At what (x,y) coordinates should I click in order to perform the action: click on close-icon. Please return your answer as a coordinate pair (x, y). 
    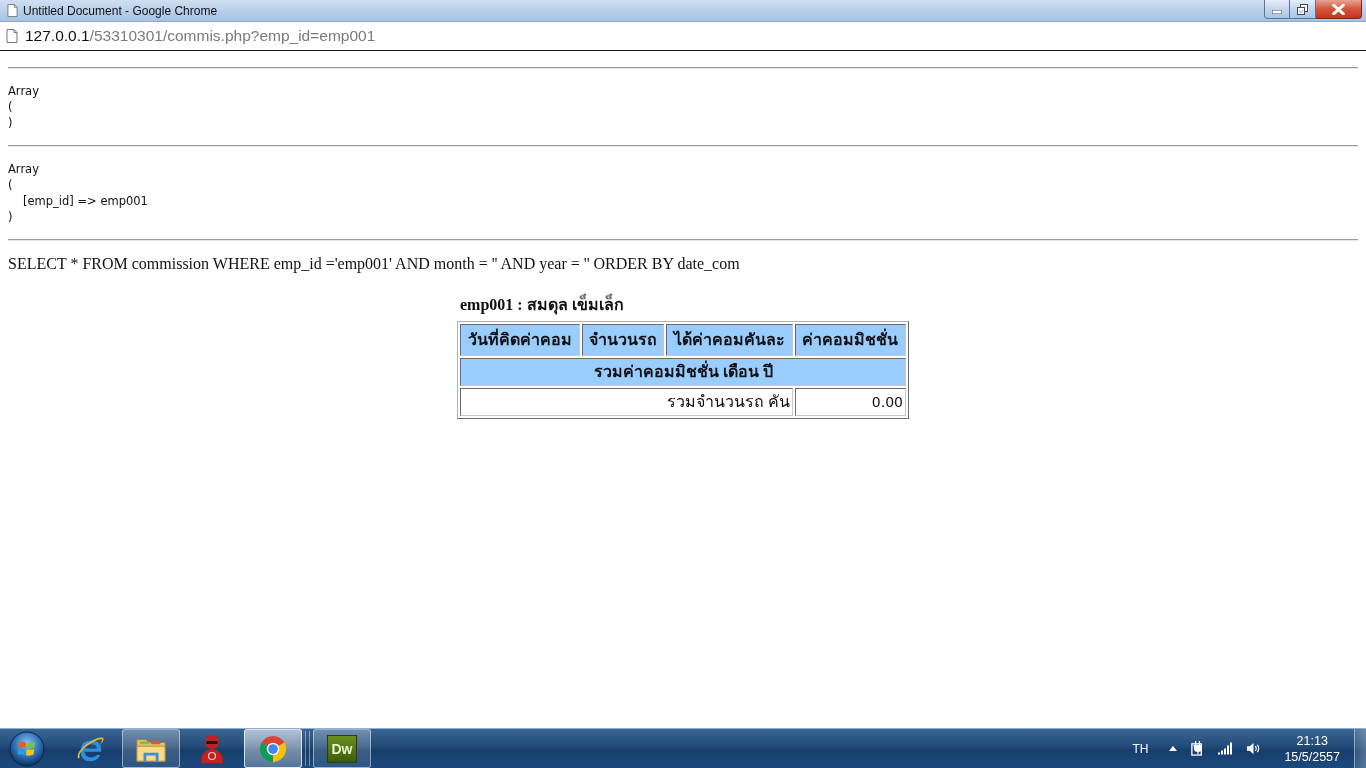
    Looking at the image, I should click on (1338, 9).